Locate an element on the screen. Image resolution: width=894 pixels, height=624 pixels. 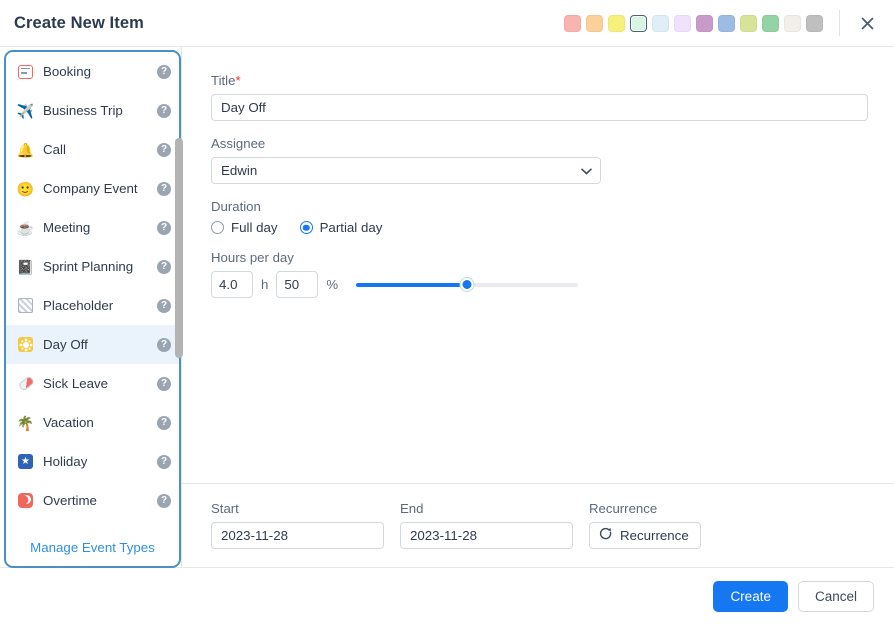
title-label: Title* is located at coordinates (539, 80).